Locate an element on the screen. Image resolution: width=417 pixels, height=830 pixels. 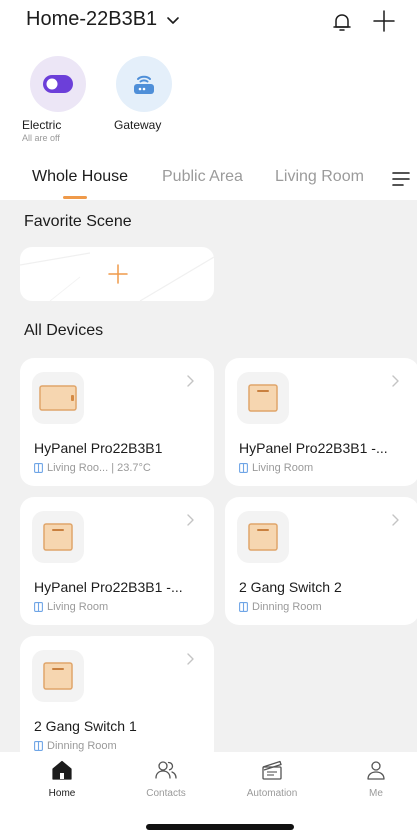
tab-living-room: Living Room is located at coordinates (319, 177).